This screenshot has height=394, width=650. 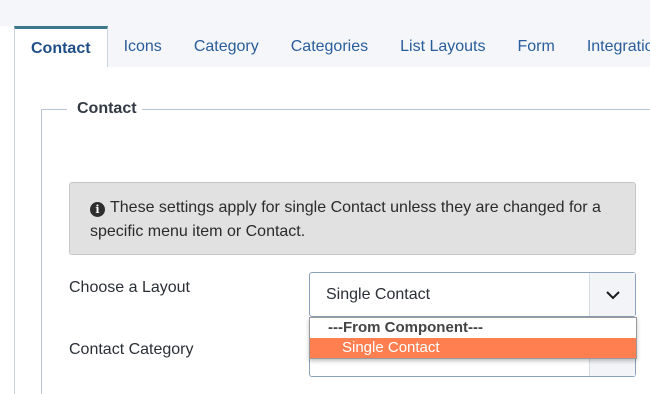 I want to click on tab-categories: Categories, so click(x=329, y=46).